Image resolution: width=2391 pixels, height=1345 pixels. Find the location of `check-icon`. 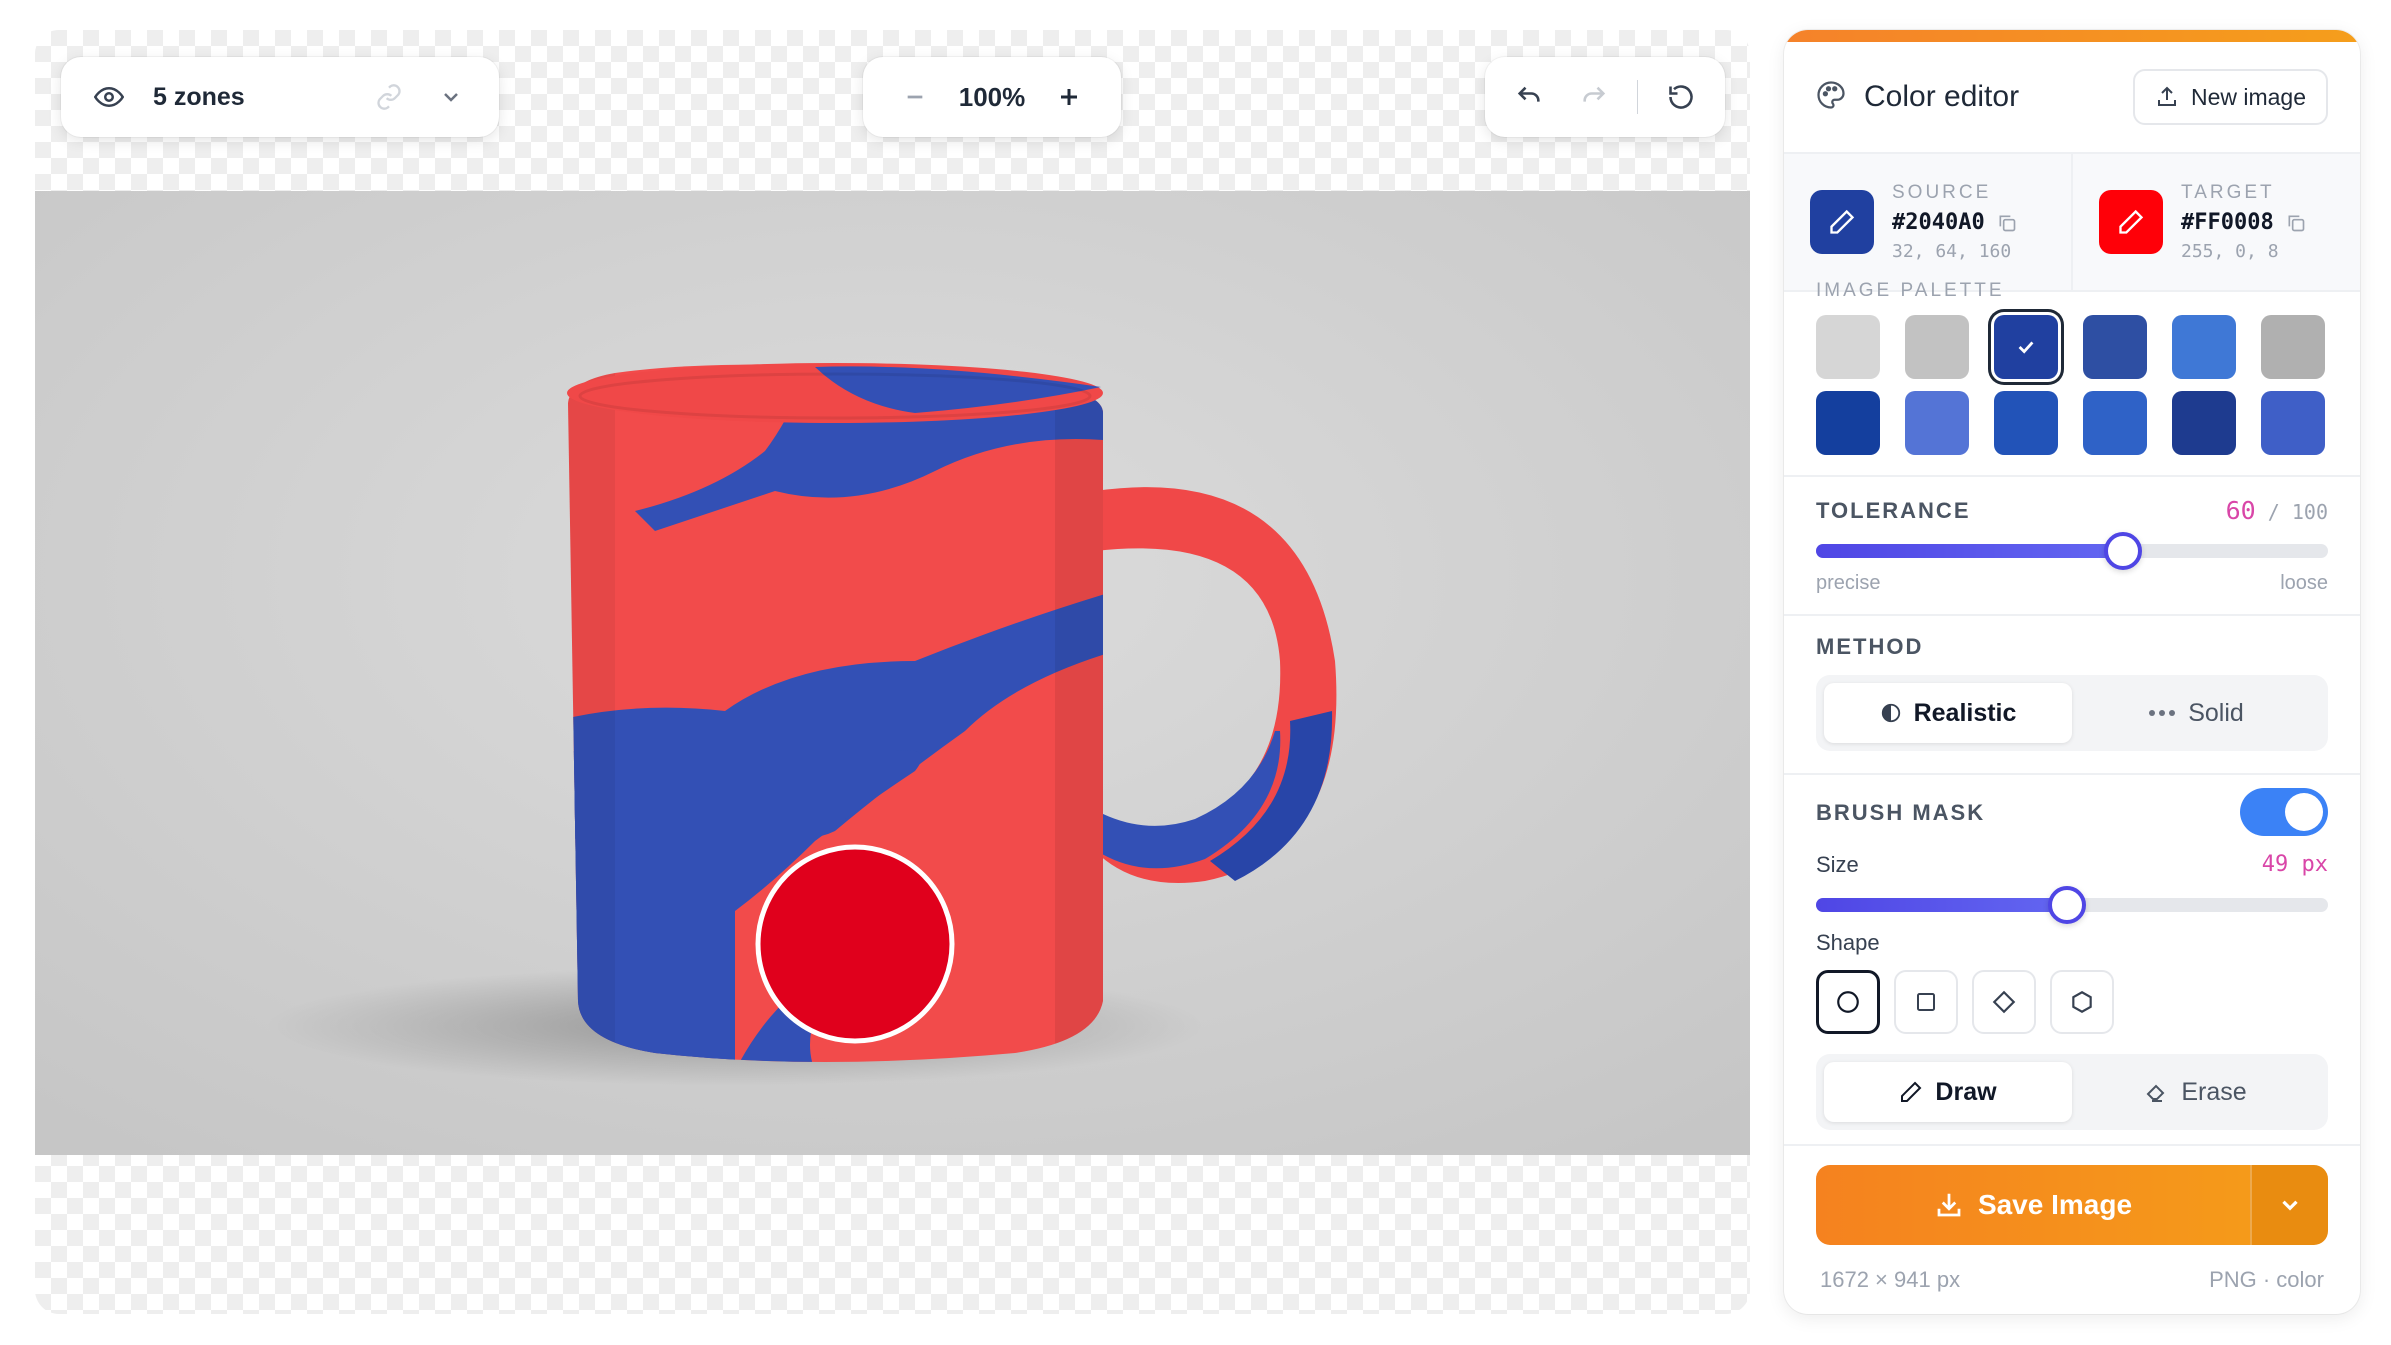

check-icon is located at coordinates (2026, 347).